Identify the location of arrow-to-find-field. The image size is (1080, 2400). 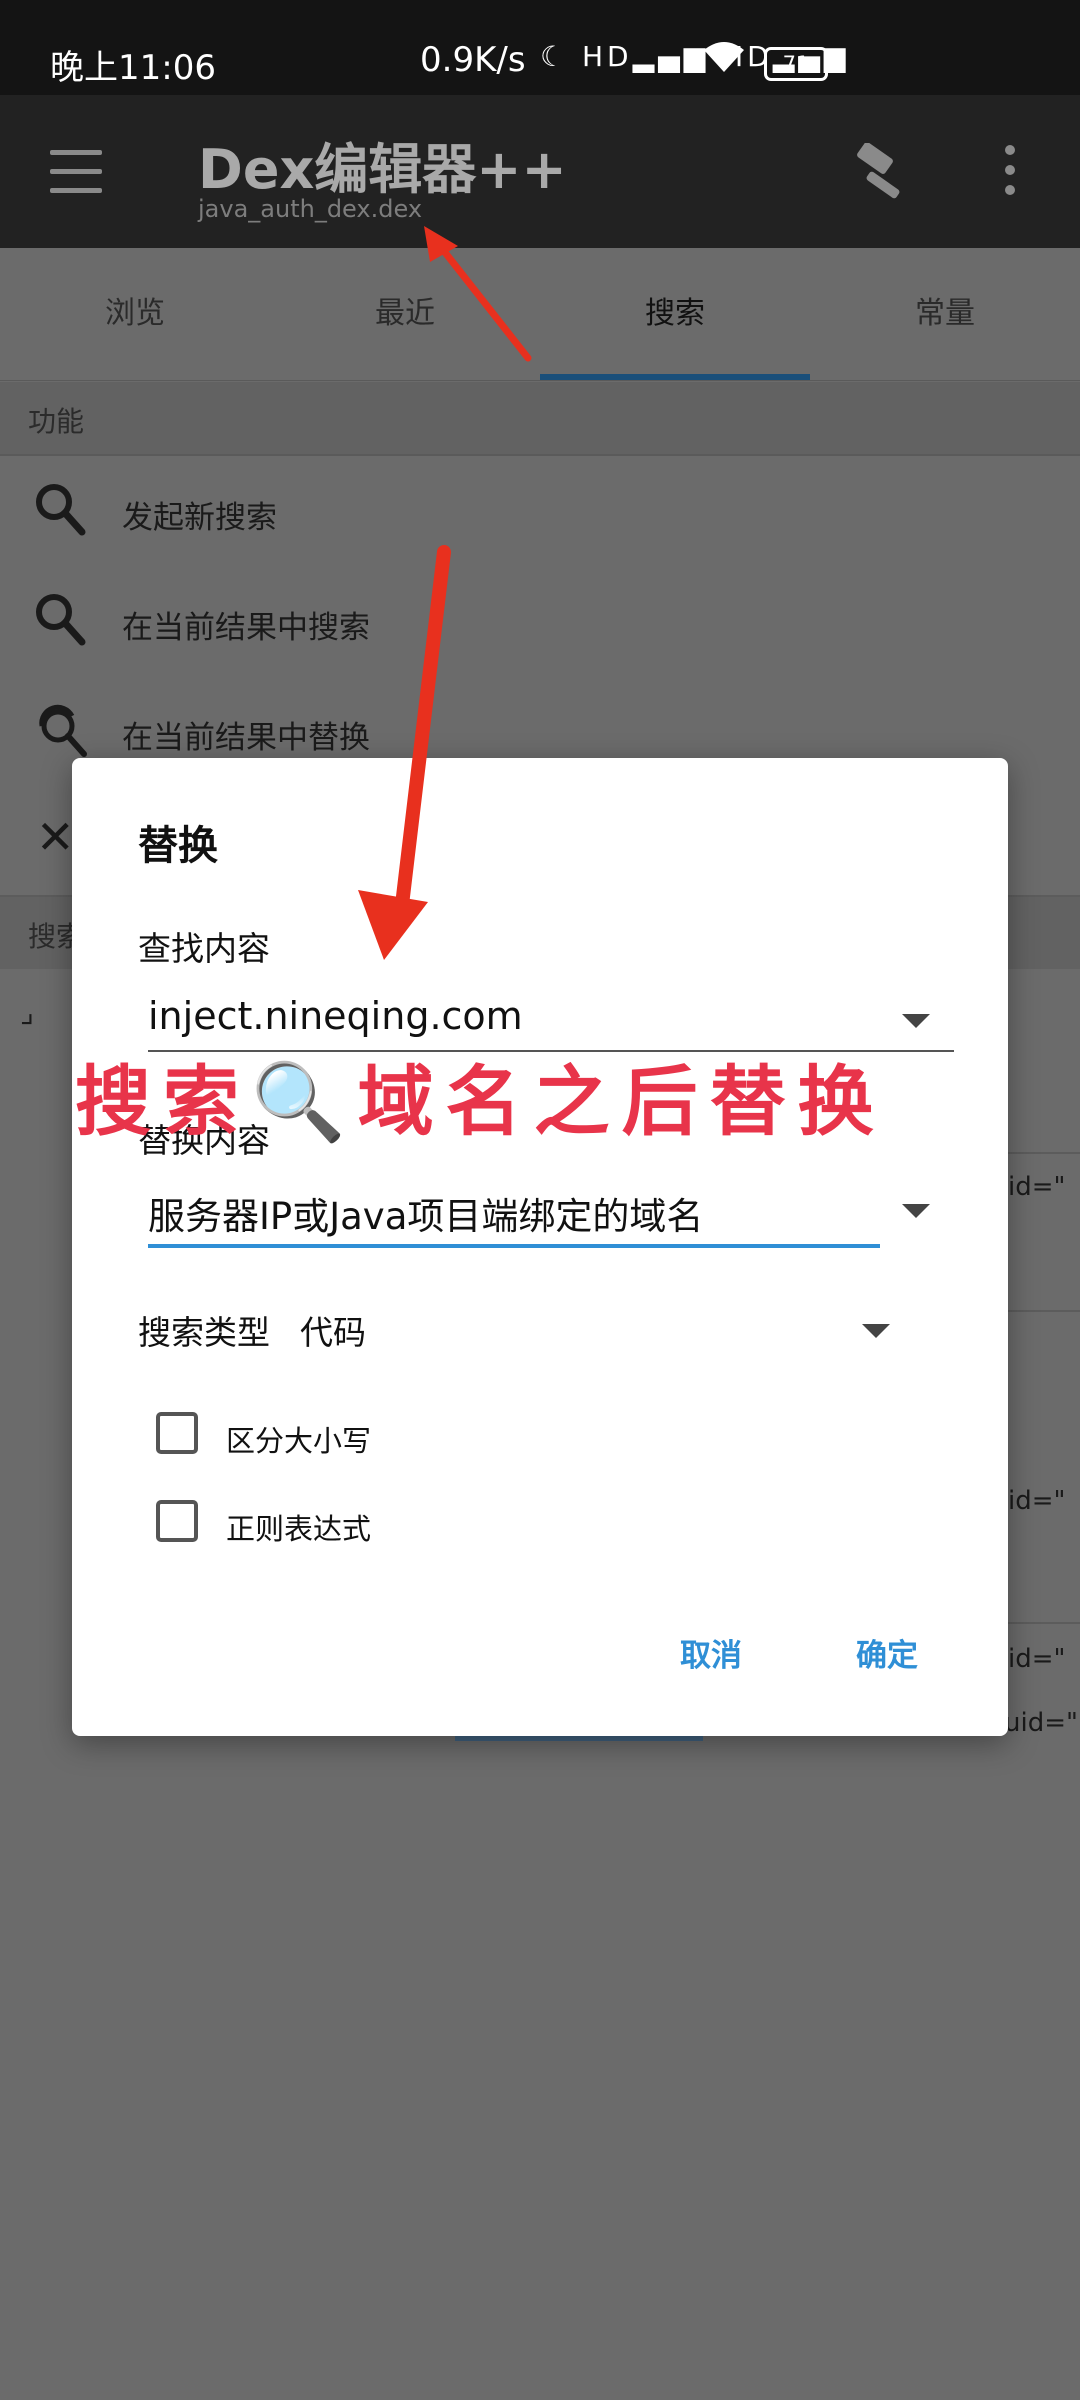
(404, 752).